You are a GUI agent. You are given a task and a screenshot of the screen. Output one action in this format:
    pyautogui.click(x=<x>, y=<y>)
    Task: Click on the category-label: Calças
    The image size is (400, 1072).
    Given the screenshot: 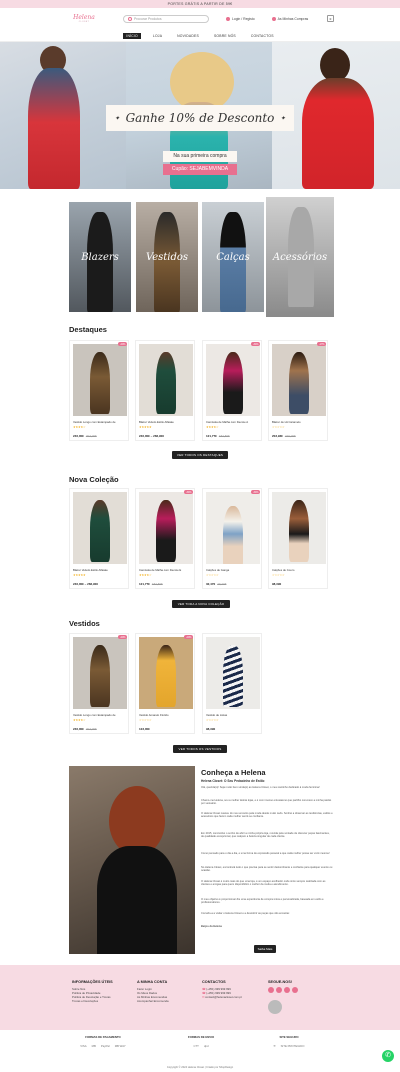 What is the action you would take?
    pyautogui.click(x=233, y=257)
    